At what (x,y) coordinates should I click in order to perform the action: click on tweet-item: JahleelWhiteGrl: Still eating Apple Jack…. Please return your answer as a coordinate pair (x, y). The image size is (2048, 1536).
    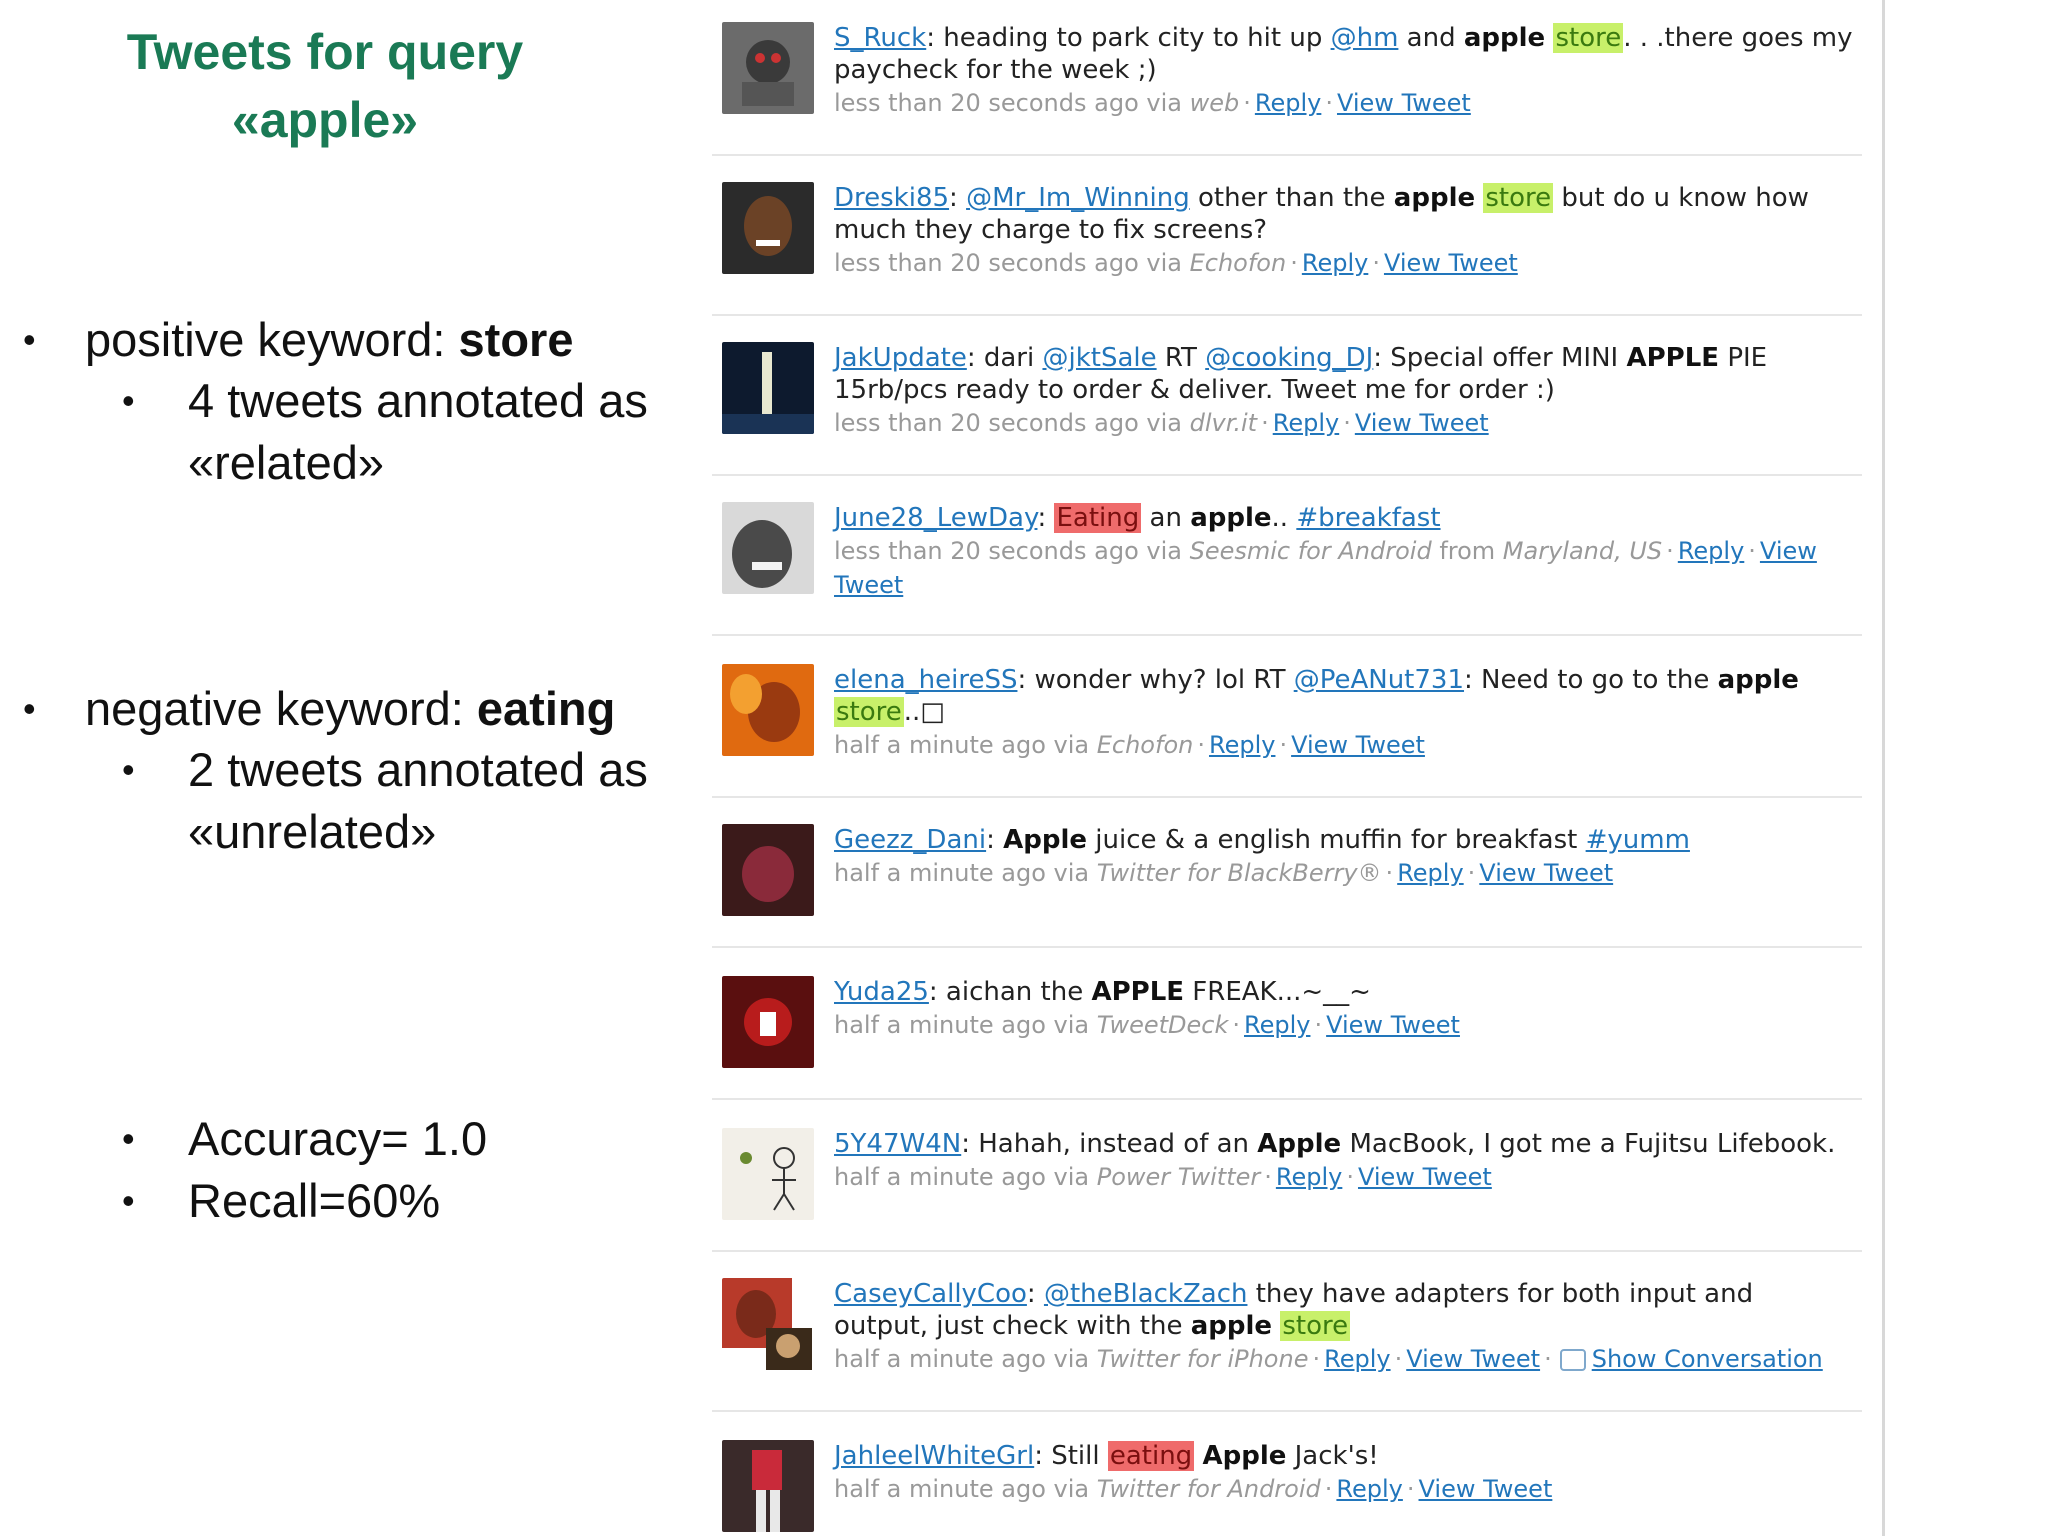
    Looking at the image, I should click on (1287, 1488).